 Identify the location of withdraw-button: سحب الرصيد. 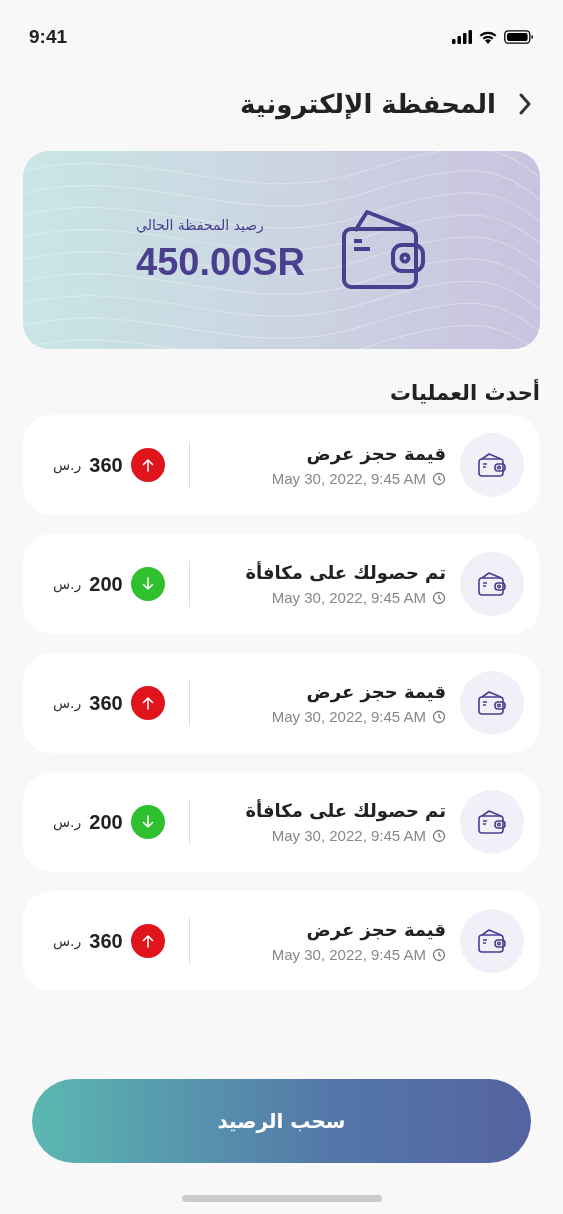
(281, 1121).